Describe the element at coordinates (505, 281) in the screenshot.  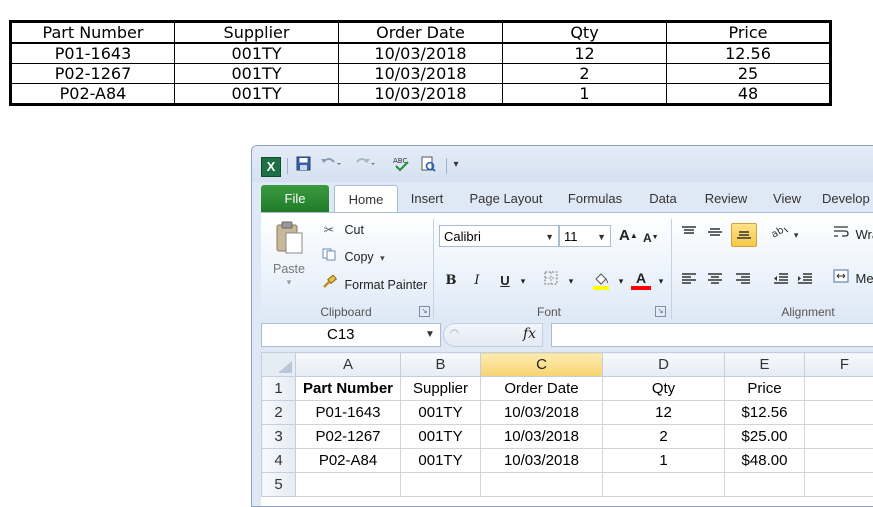
I see `underline-button: U` at that location.